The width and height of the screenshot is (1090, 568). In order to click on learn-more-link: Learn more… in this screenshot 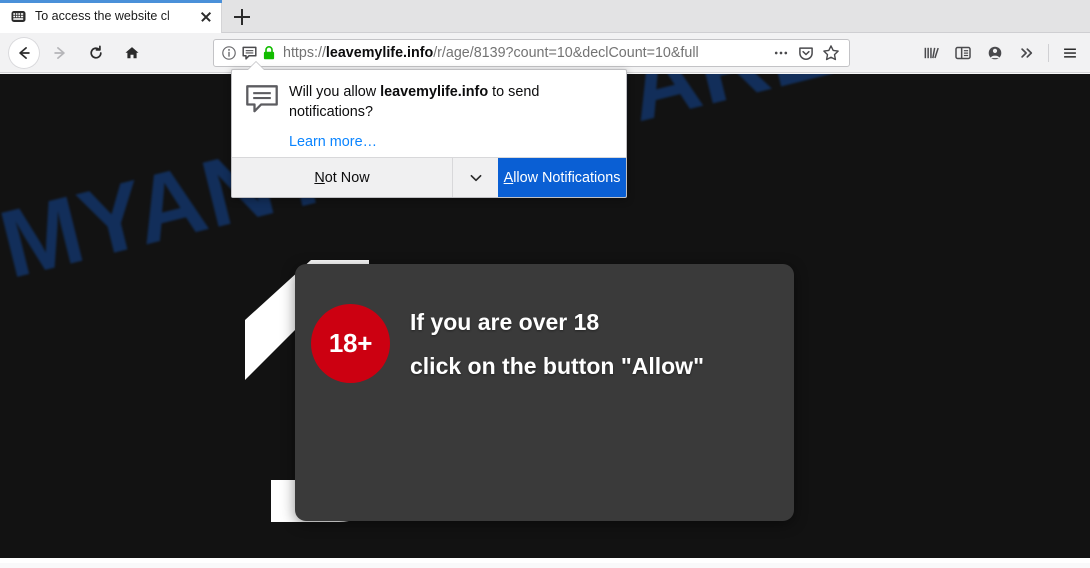, I will do `click(450, 142)`.